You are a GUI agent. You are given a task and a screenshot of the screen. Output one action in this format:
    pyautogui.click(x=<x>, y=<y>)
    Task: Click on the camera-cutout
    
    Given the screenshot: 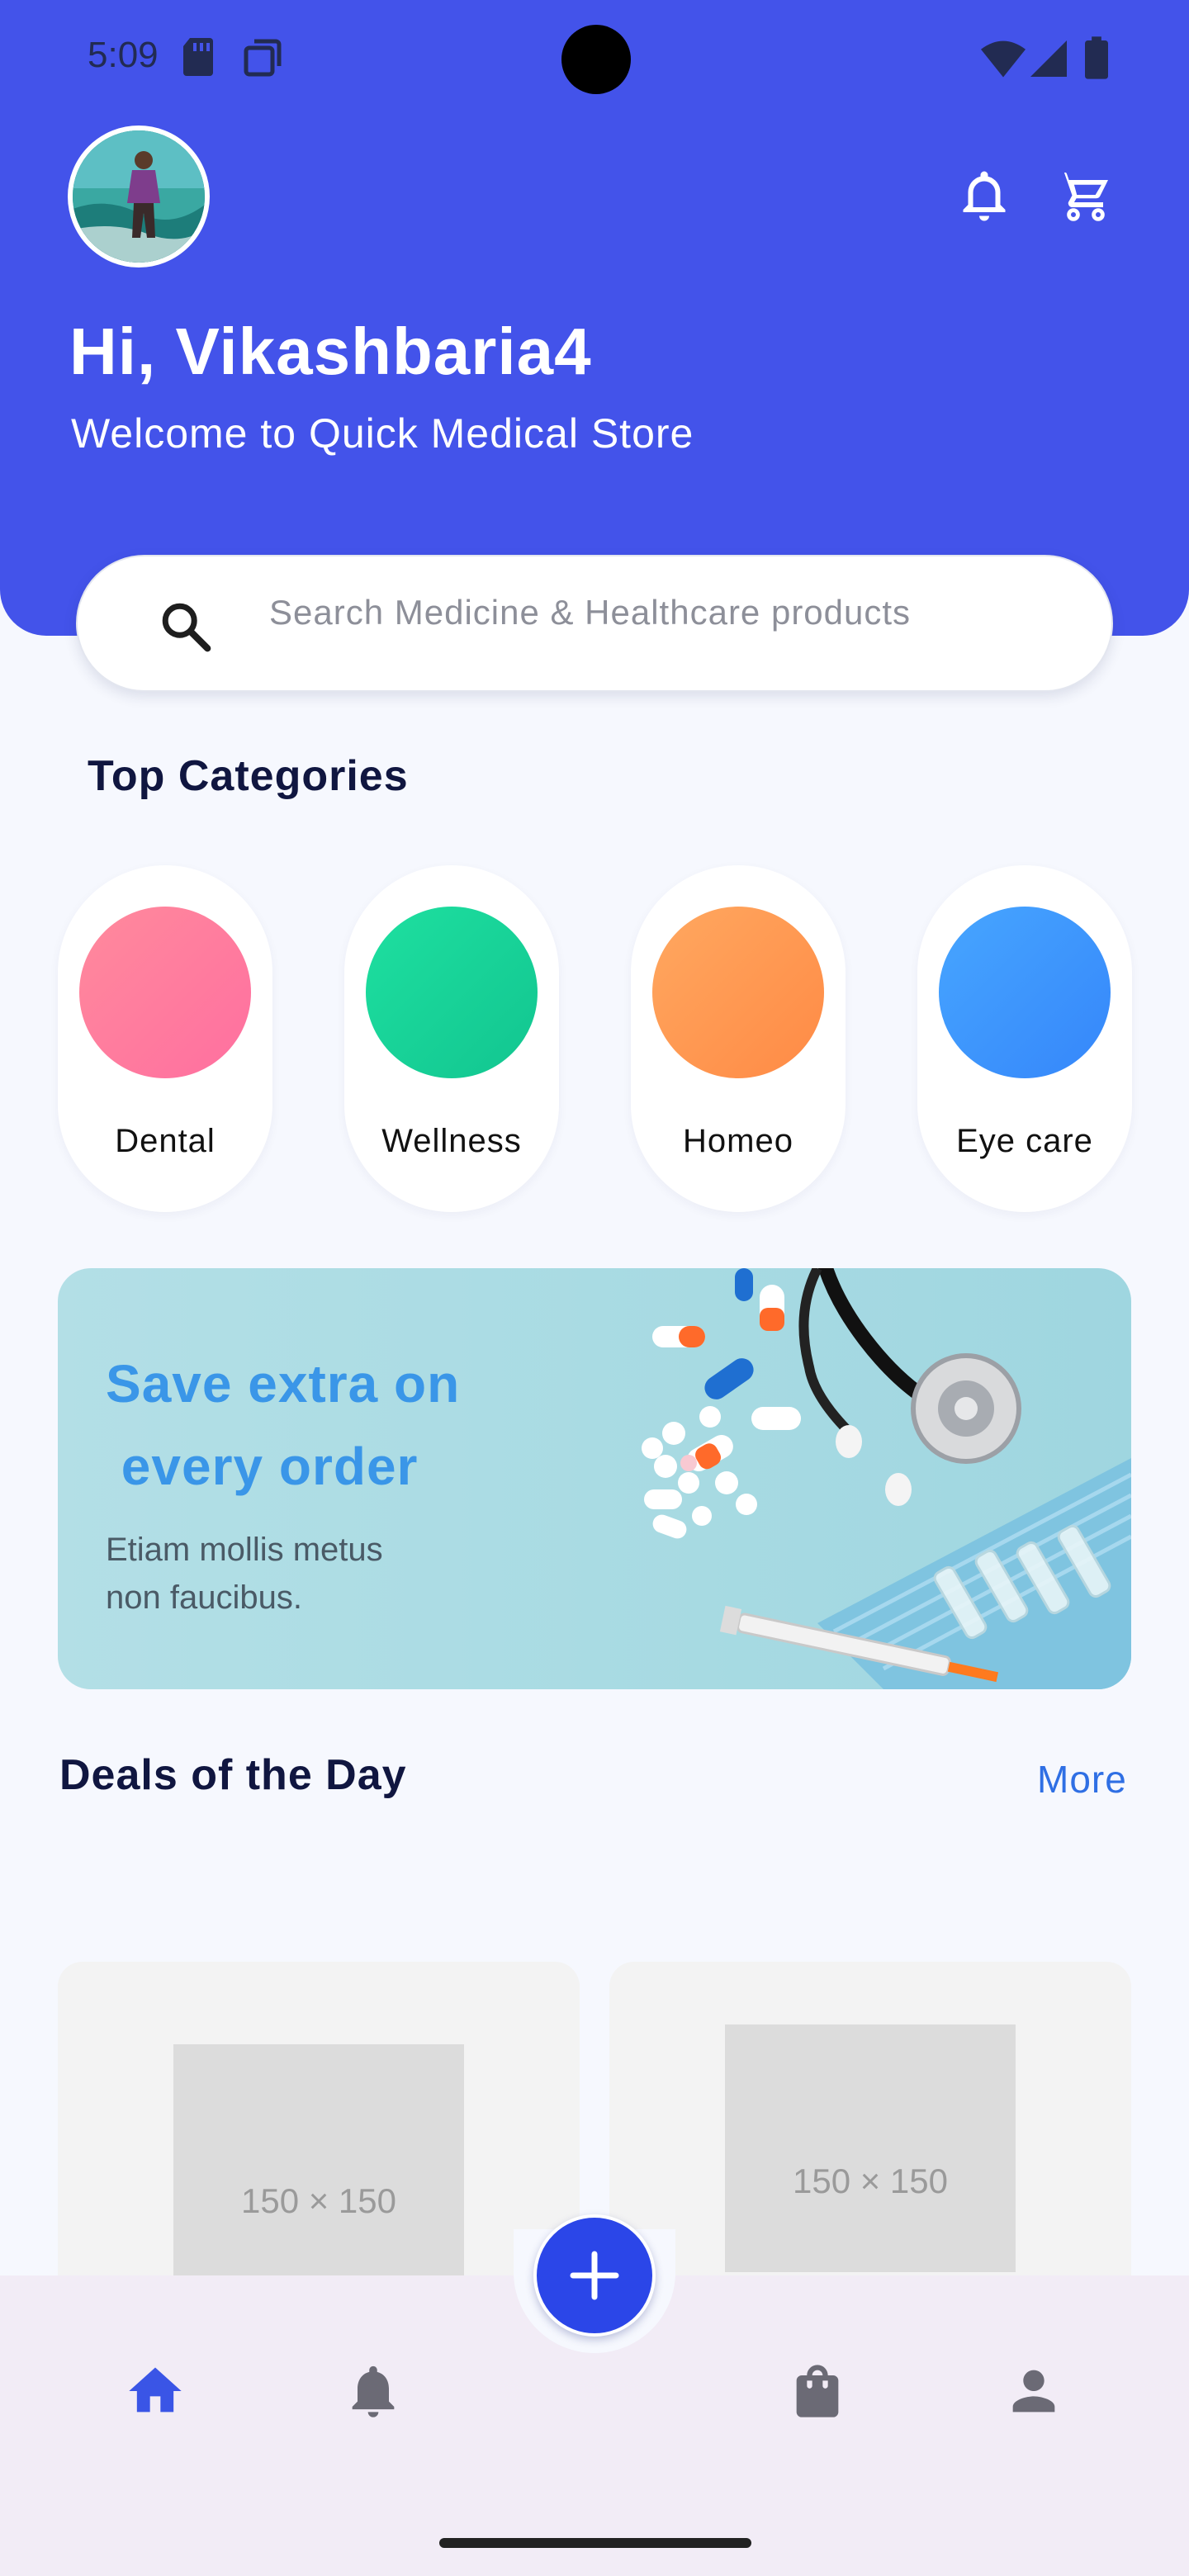 What is the action you would take?
    pyautogui.click(x=596, y=59)
    